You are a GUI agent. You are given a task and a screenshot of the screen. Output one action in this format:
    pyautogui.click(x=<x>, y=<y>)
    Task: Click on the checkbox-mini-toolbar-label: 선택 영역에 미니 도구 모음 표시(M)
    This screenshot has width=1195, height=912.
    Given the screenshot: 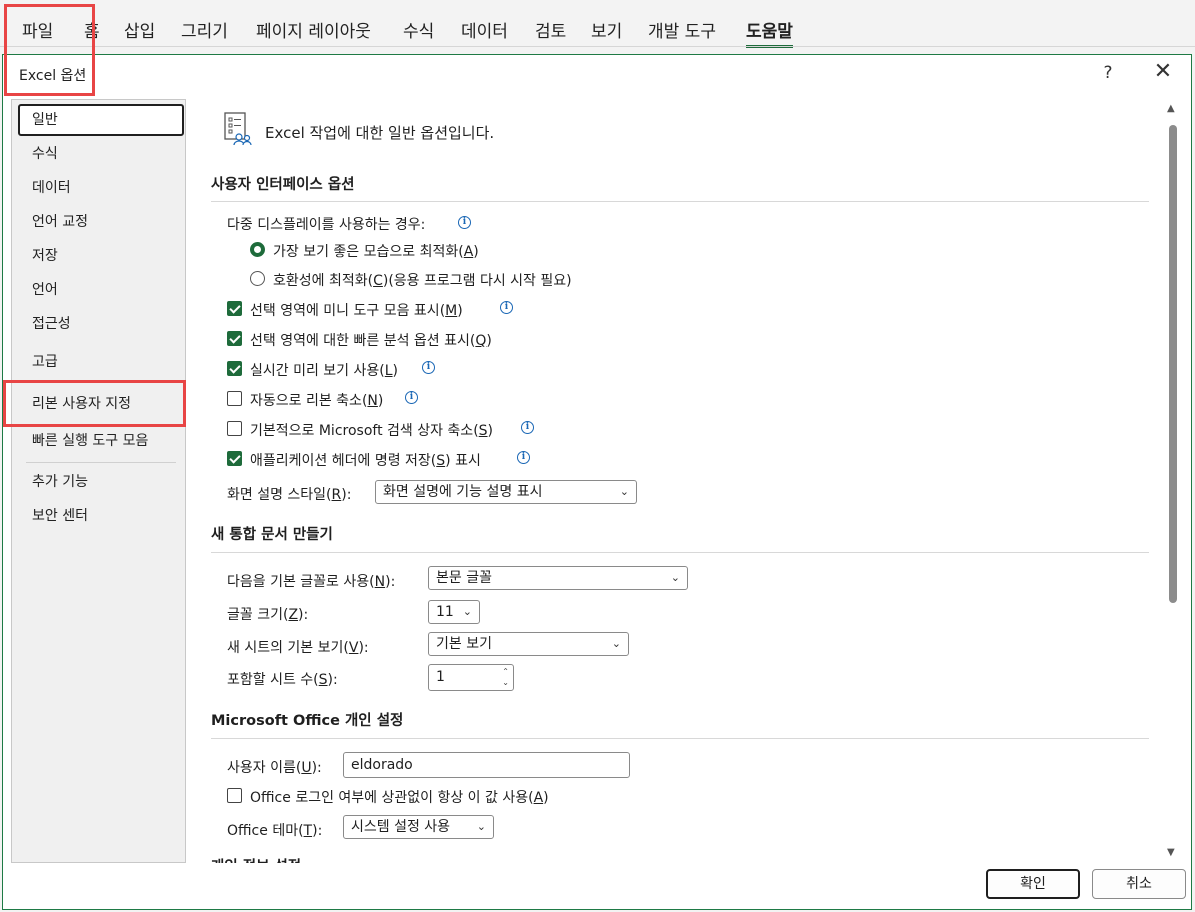 What is the action you would take?
    pyautogui.click(x=356, y=310)
    